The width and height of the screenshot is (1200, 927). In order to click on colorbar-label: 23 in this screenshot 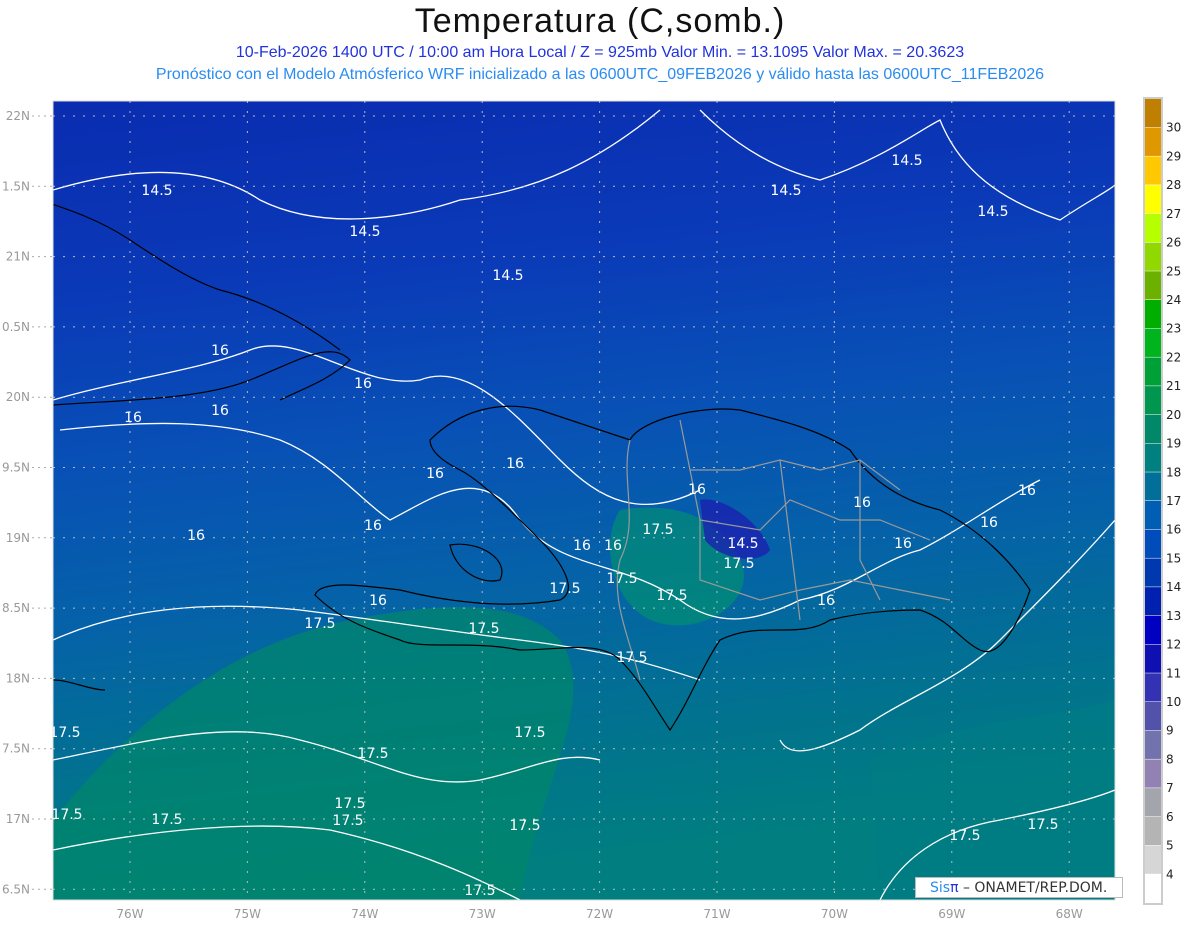, I will do `click(1173, 329)`.